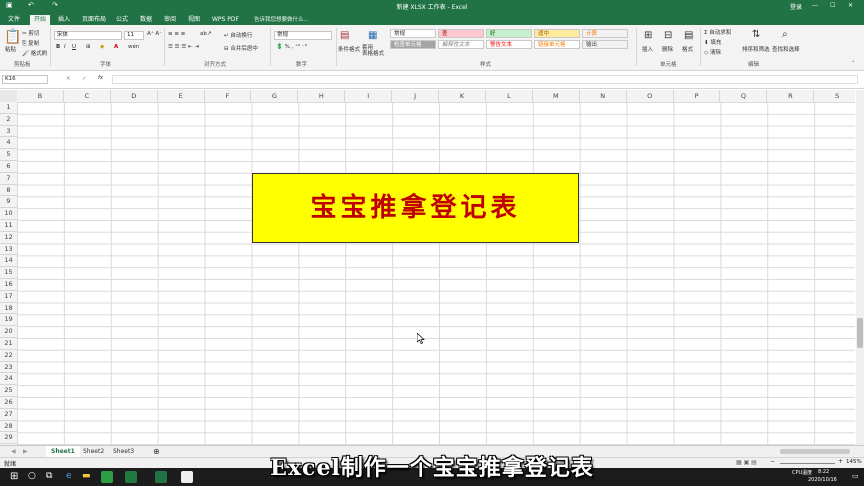 Image resolution: width=864 pixels, height=486 pixels. Describe the element at coordinates (796, 6) in the screenshot. I see `login-link: 登录` at that location.